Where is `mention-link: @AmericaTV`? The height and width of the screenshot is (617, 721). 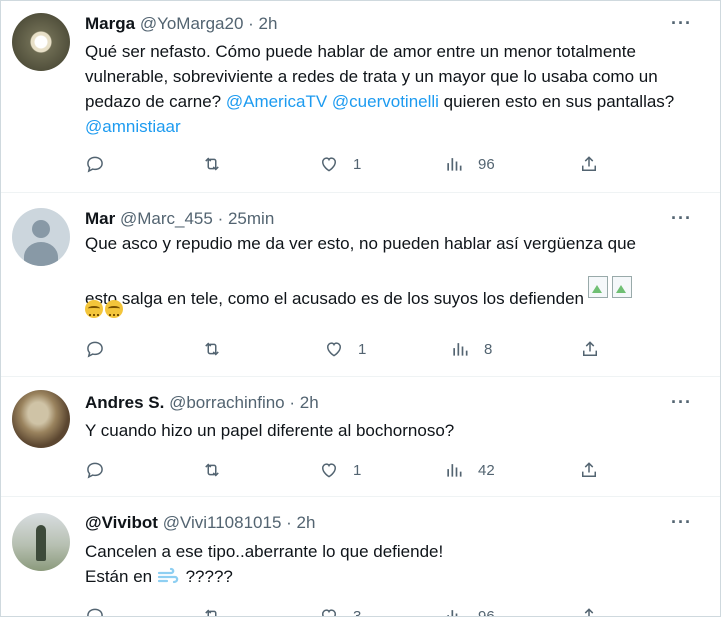
mention-link: @AmericaTV is located at coordinates (276, 101).